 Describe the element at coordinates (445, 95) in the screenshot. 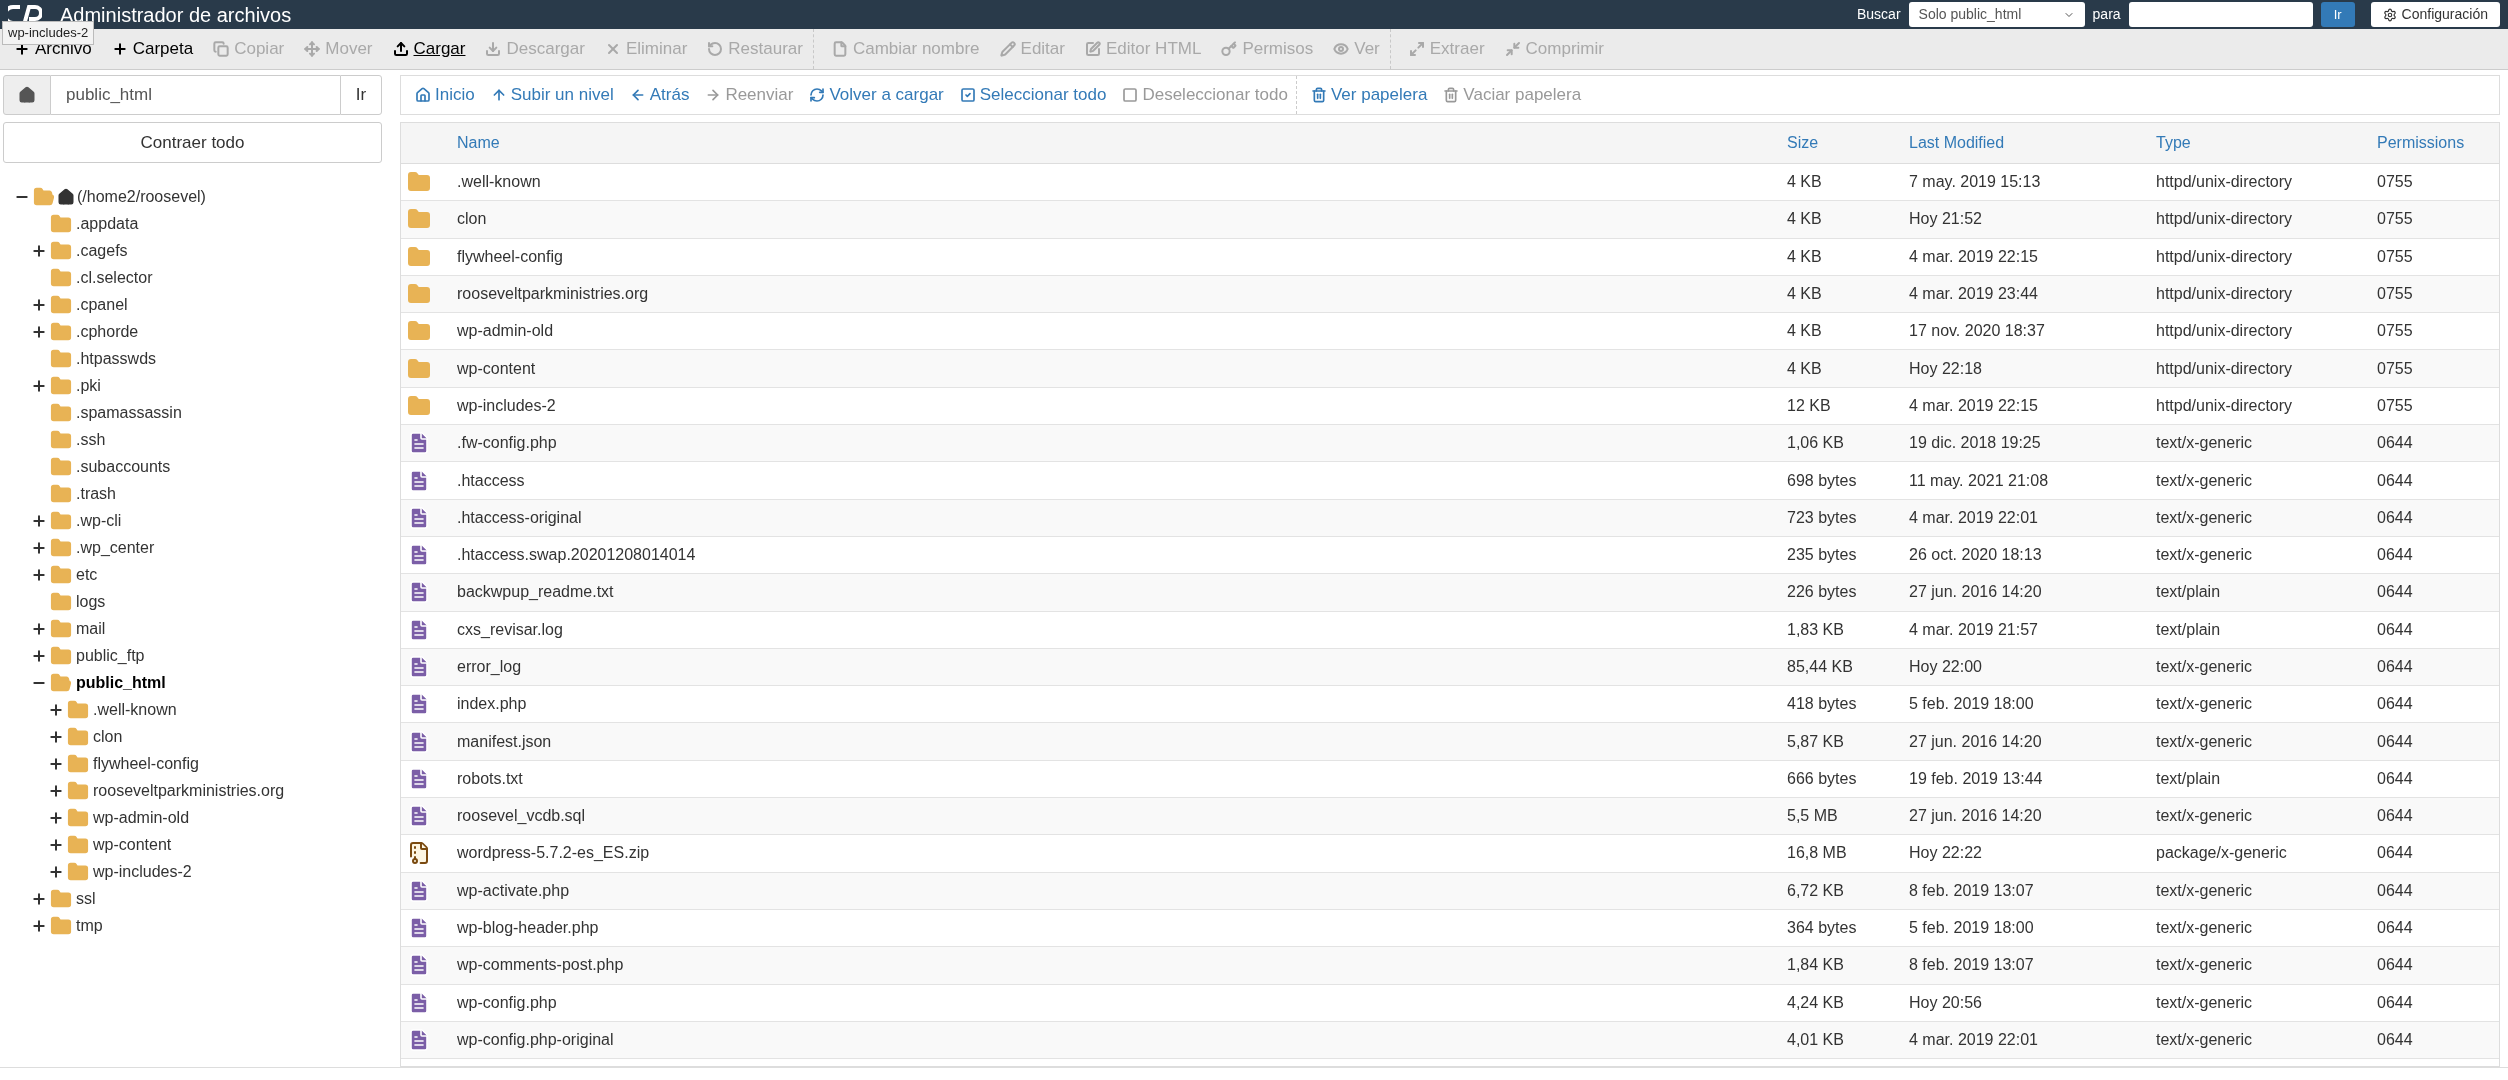

I see `nav-button: Inicio` at that location.